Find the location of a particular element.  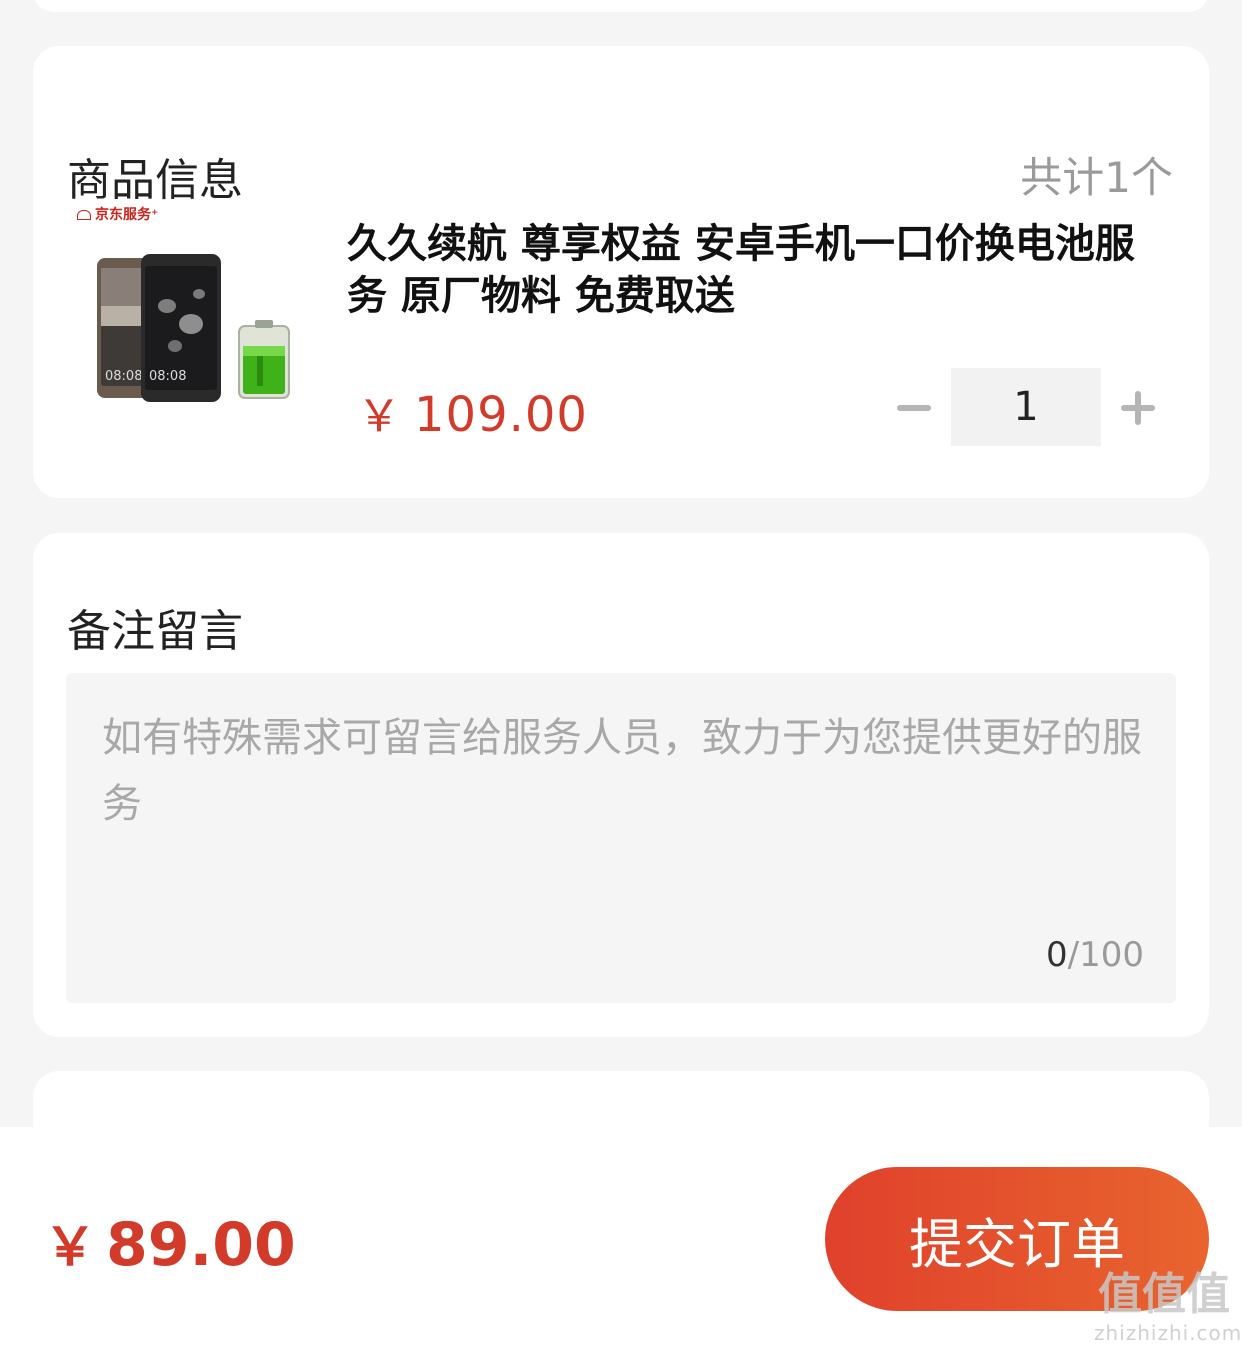

product-price: ￥ 109.00 is located at coordinates (472, 412).